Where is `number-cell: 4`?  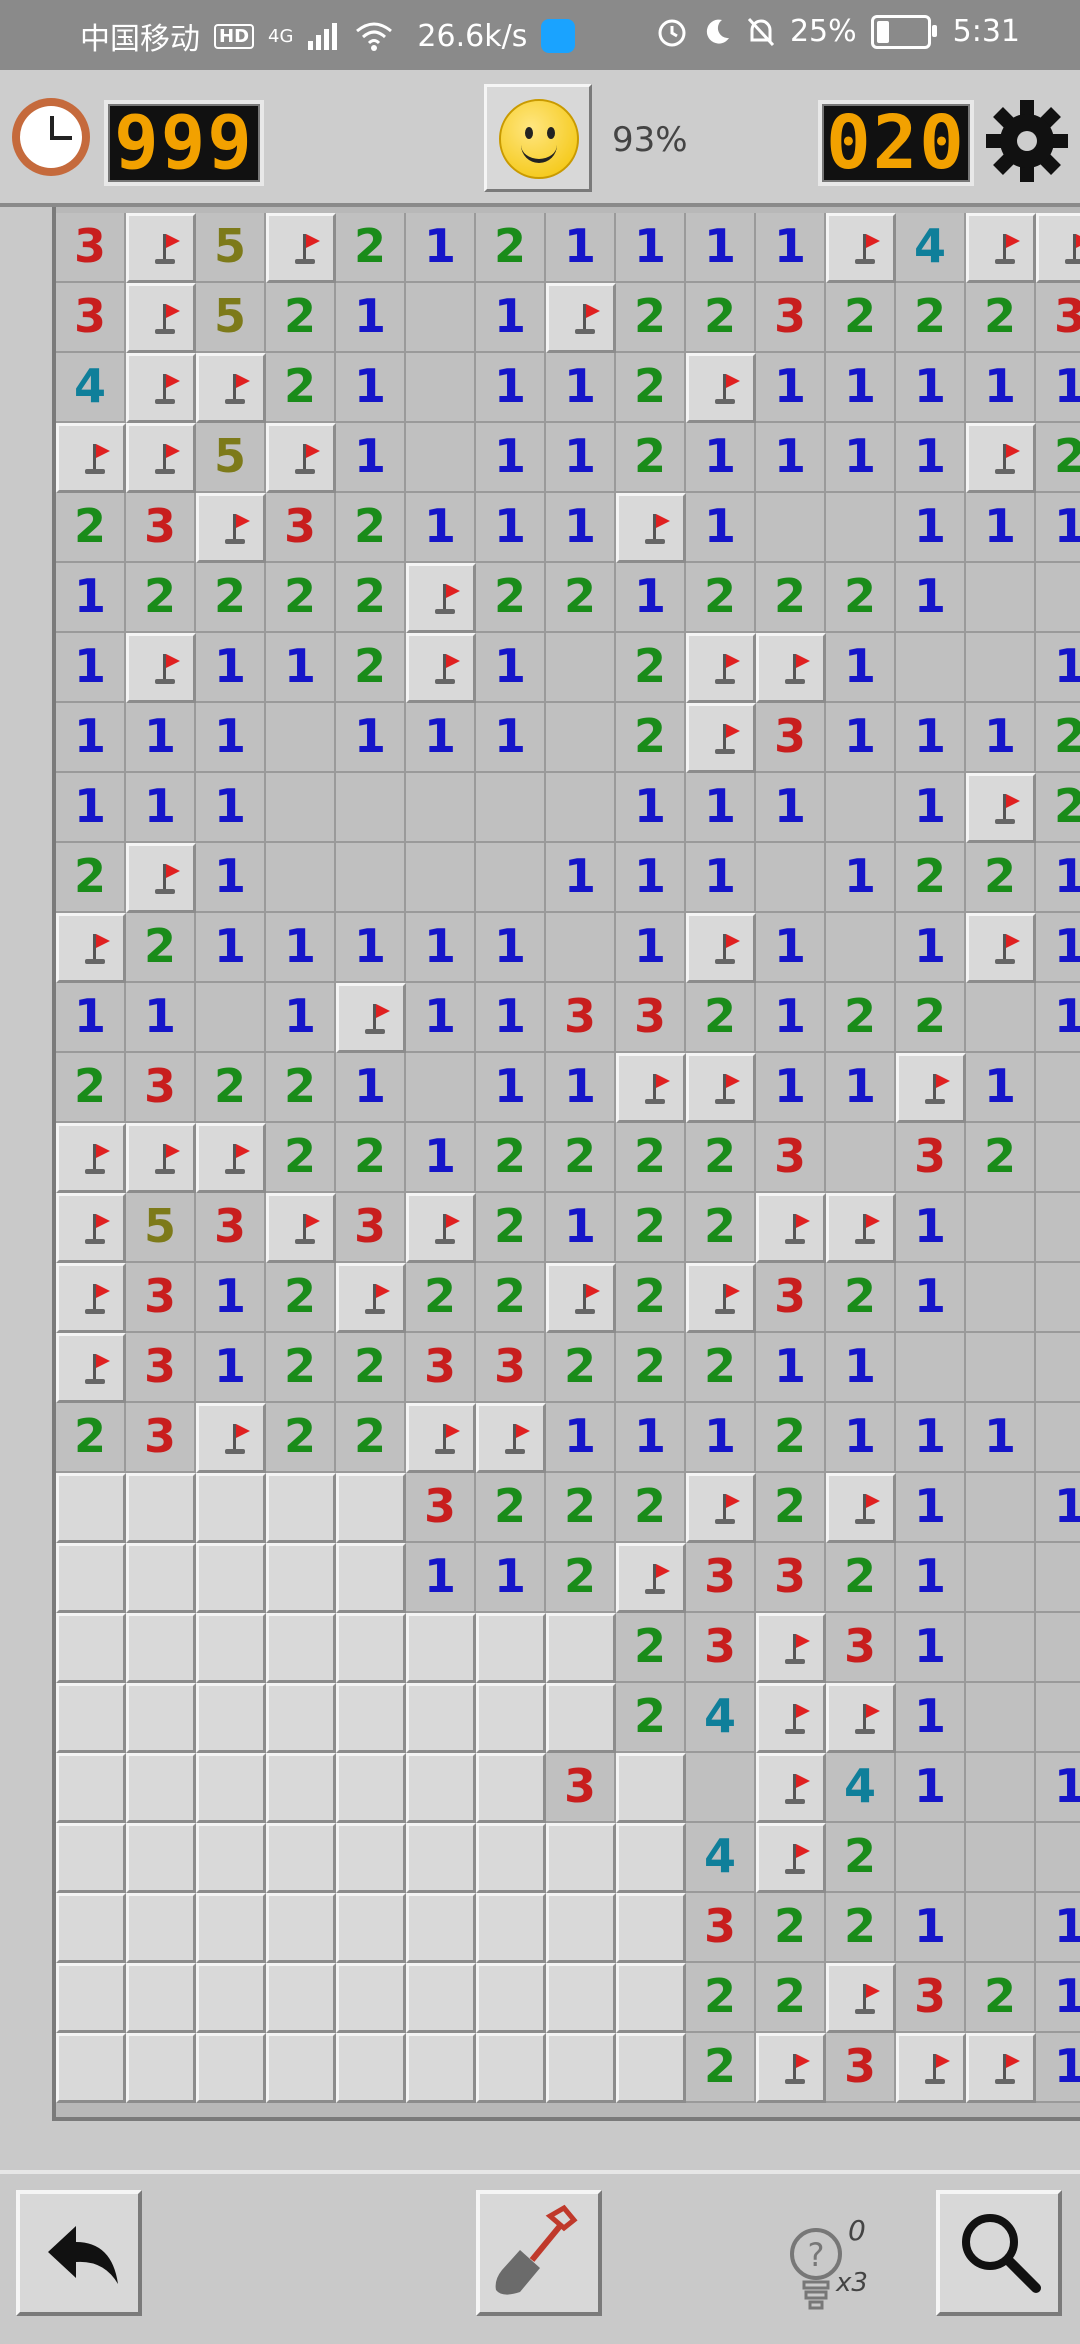 number-cell: 4 is located at coordinates (861, 1788).